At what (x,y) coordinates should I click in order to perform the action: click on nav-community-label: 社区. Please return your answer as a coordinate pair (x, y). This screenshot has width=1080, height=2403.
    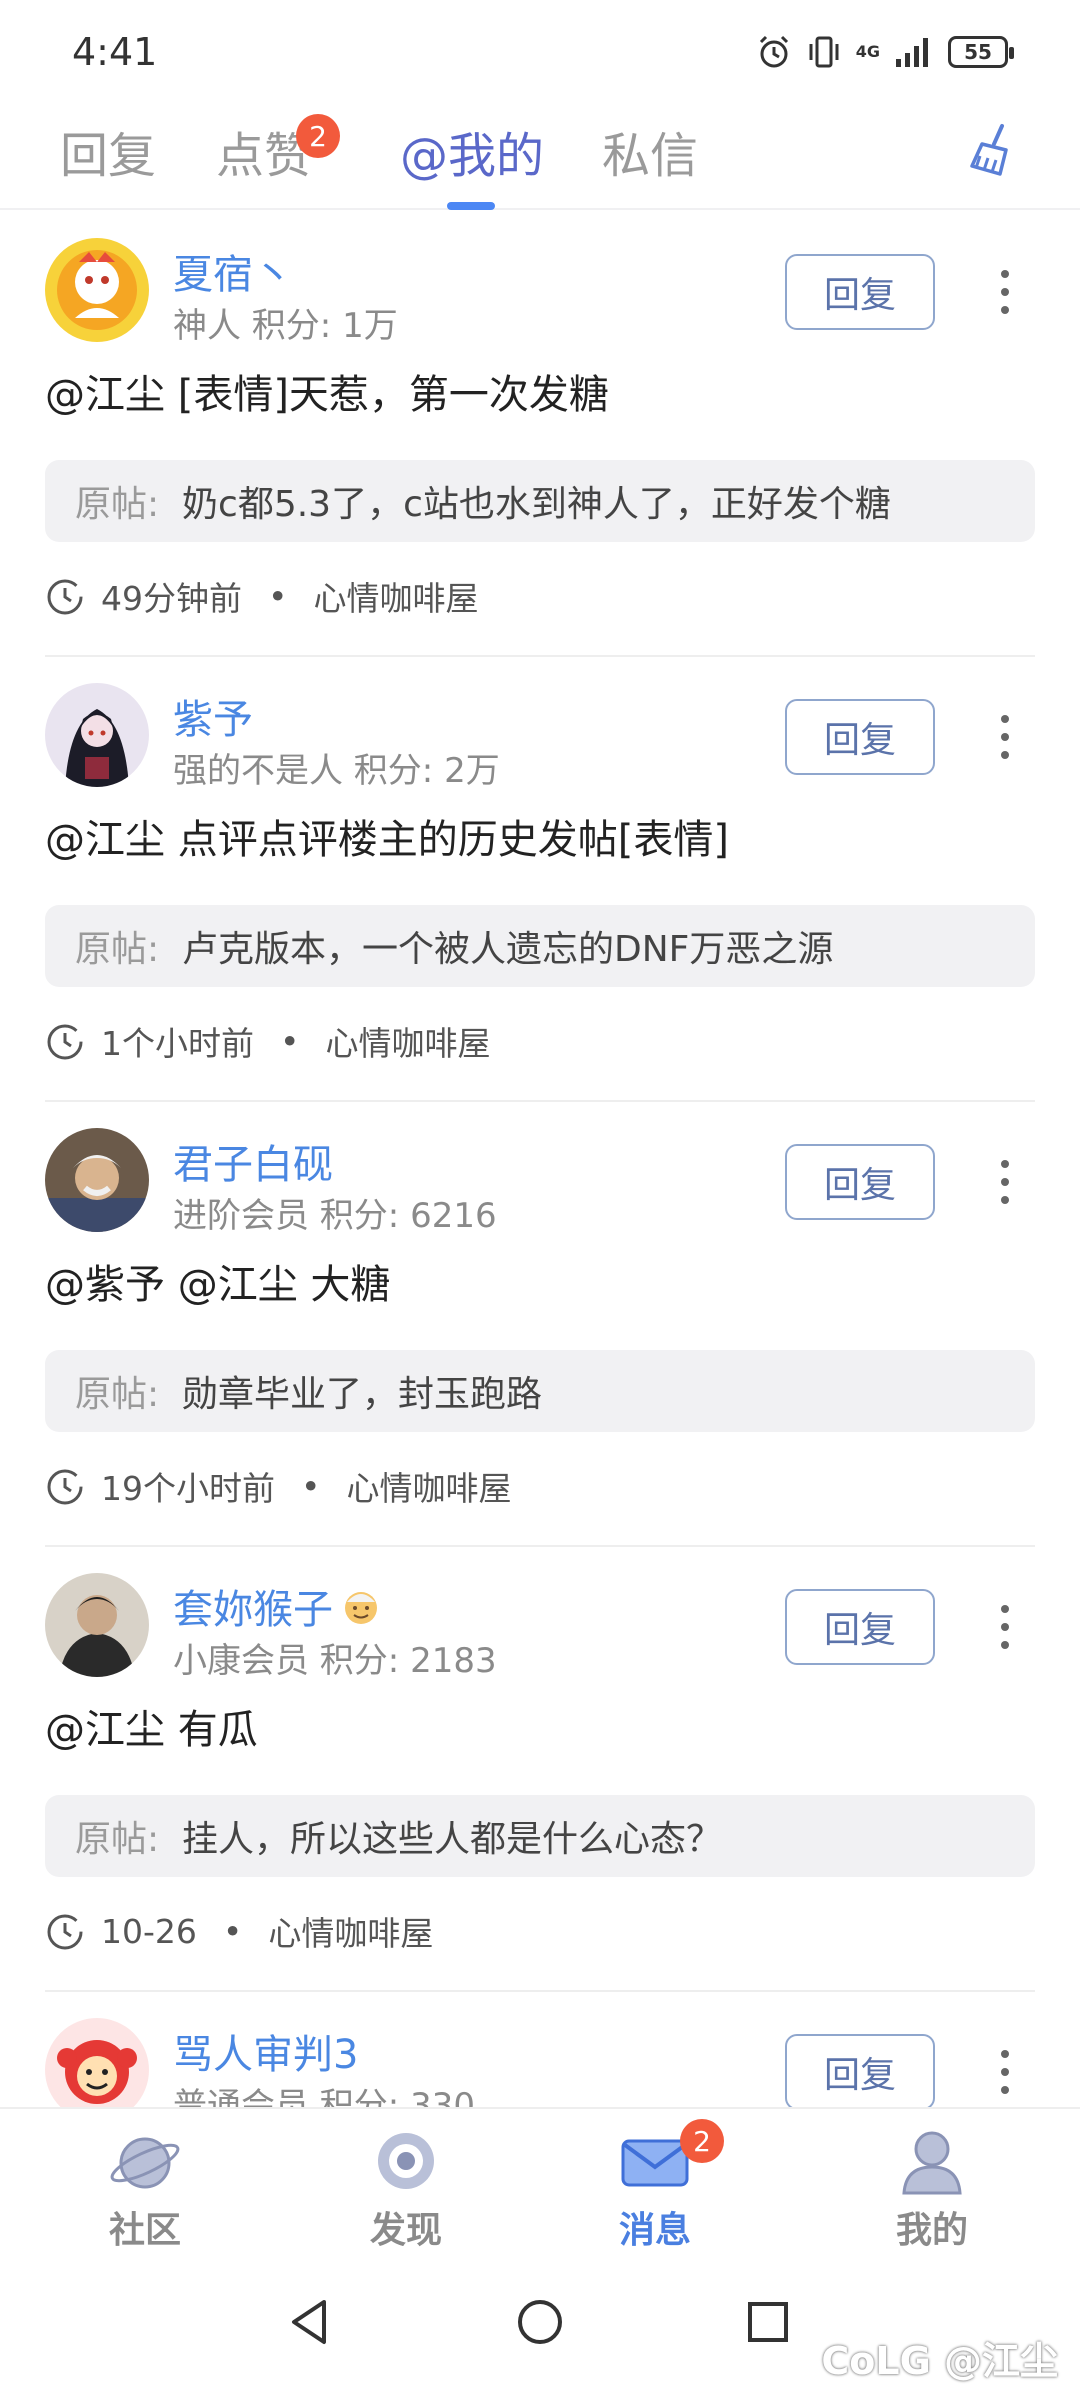
    Looking at the image, I should click on (144, 2230).